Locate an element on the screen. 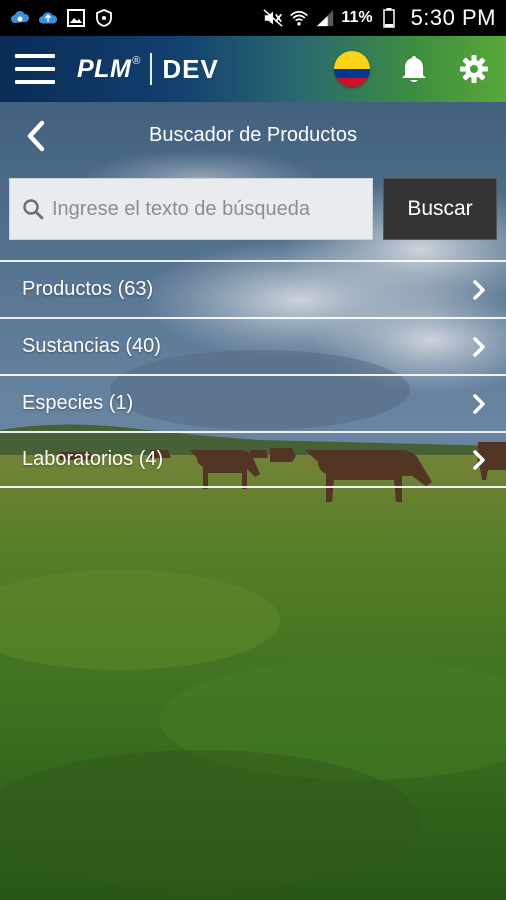 The image size is (506, 900). page-title: Buscador de Productos is located at coordinates (253, 135).